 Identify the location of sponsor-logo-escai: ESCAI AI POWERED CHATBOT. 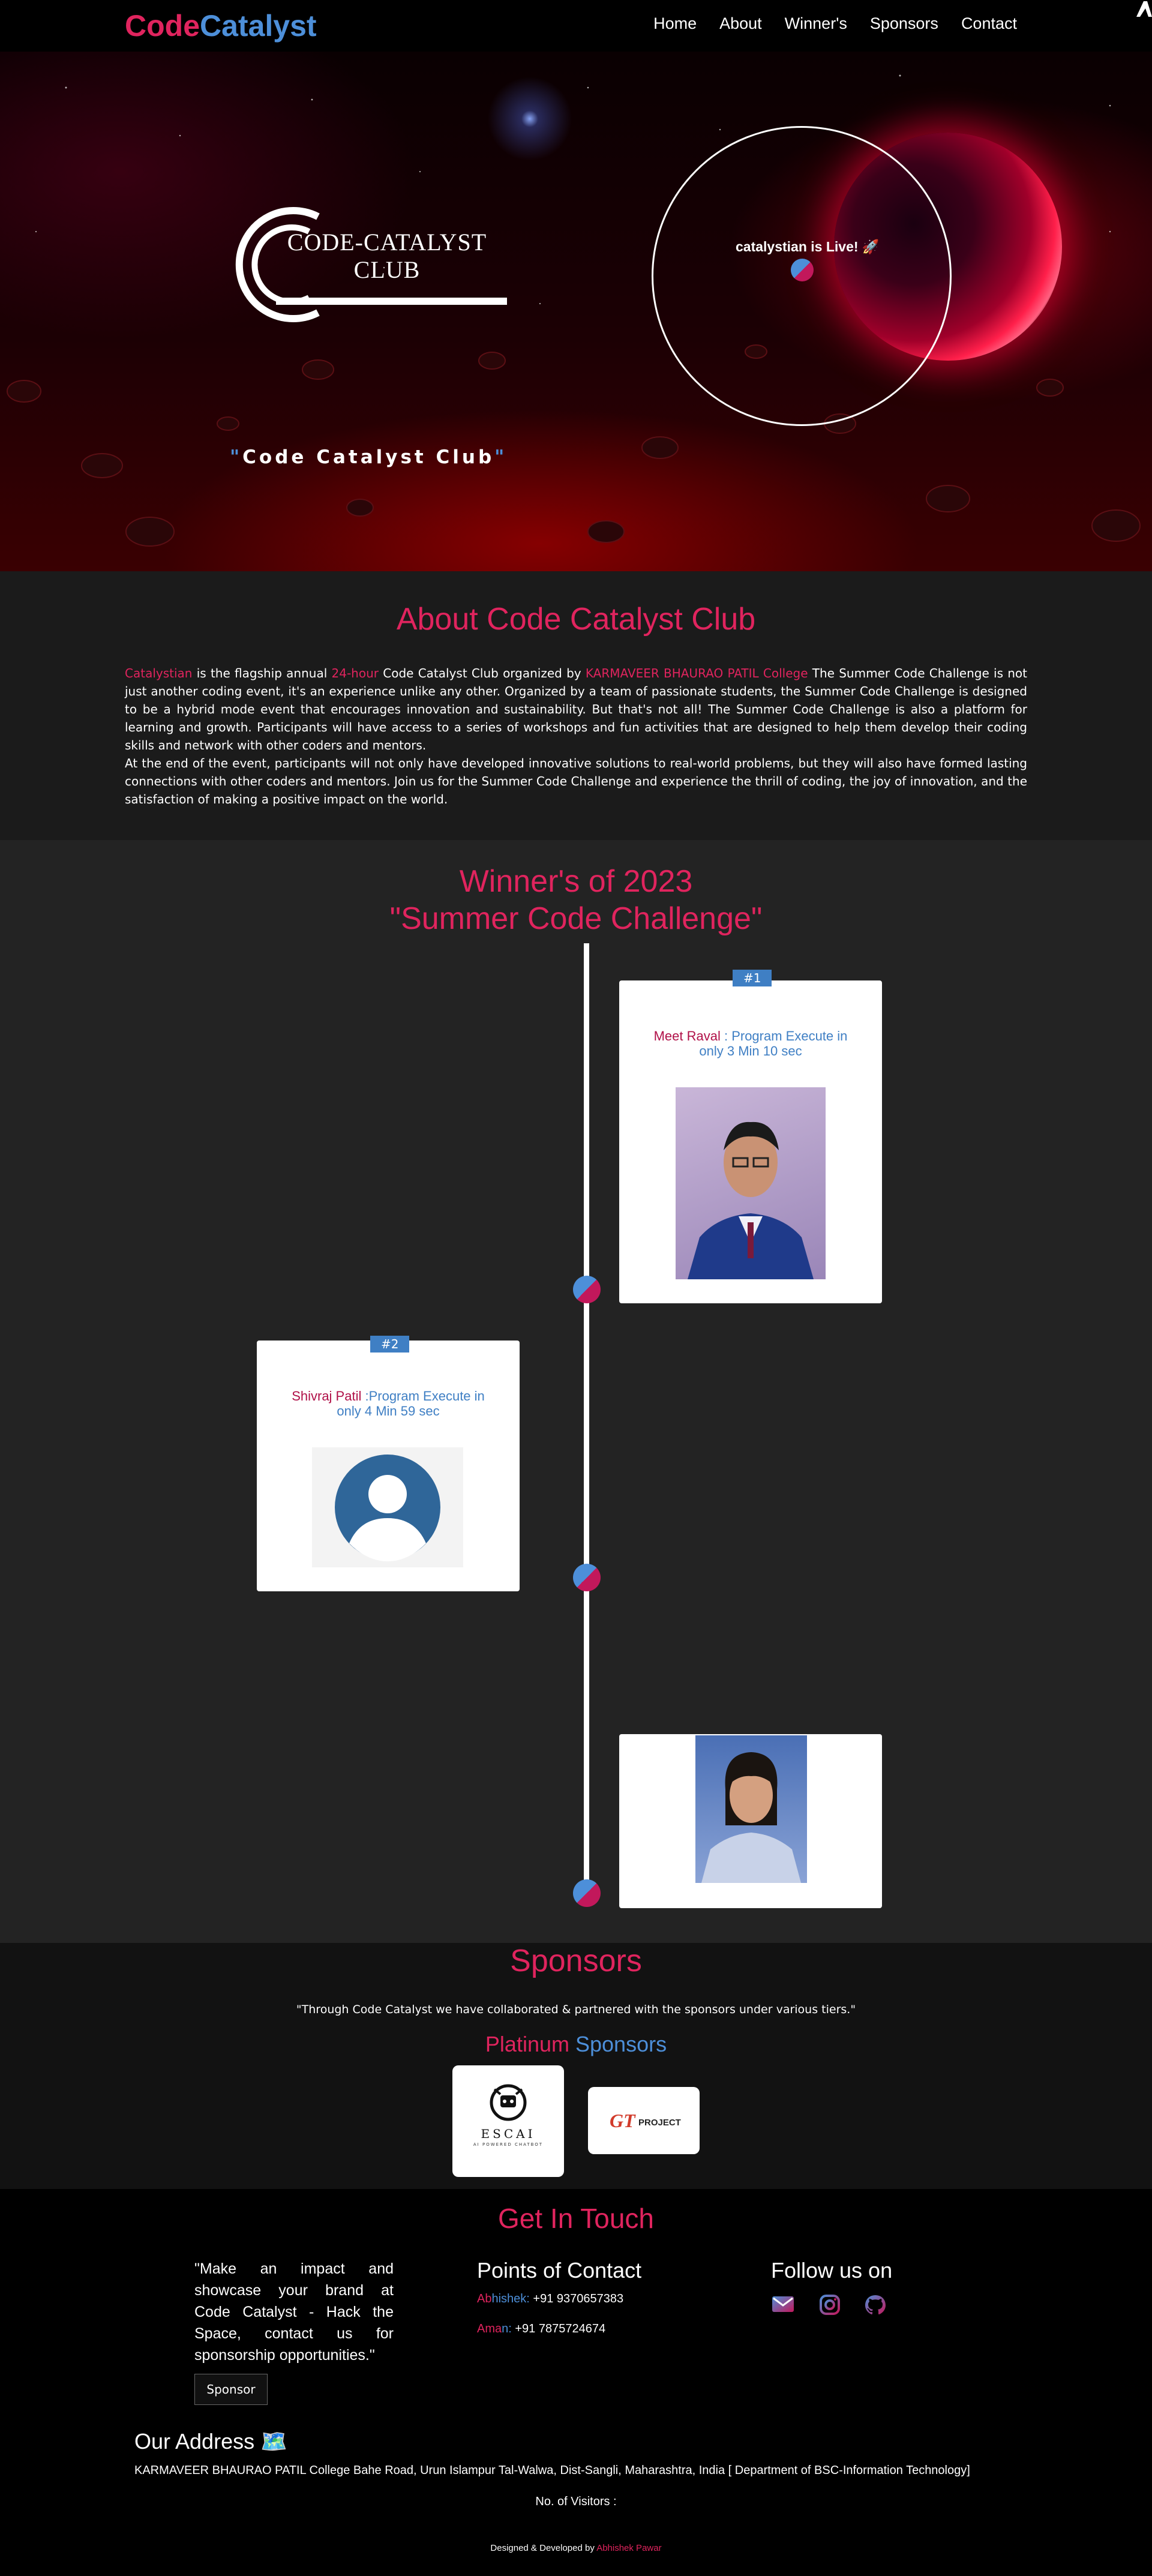
(508, 2121).